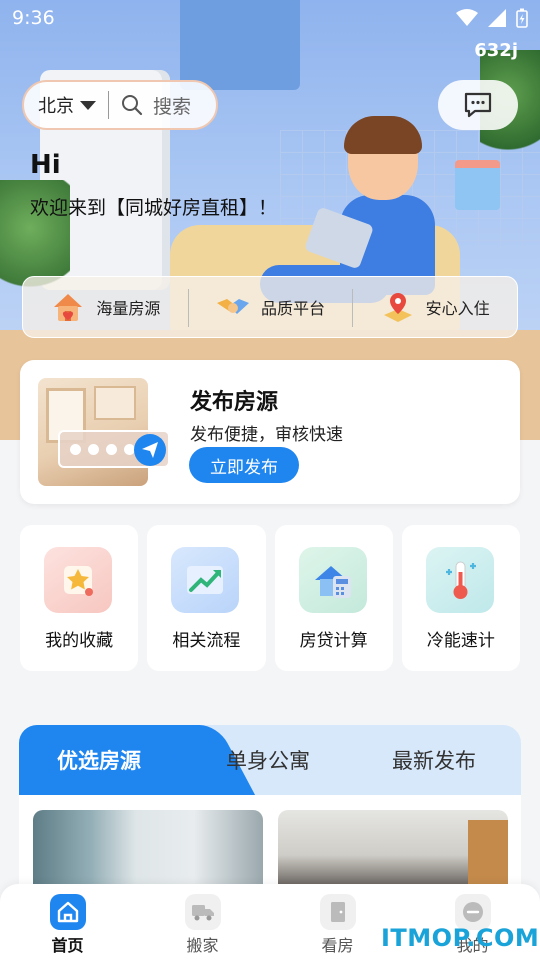  What do you see at coordinates (67, 912) in the screenshot?
I see `home-icon` at bounding box center [67, 912].